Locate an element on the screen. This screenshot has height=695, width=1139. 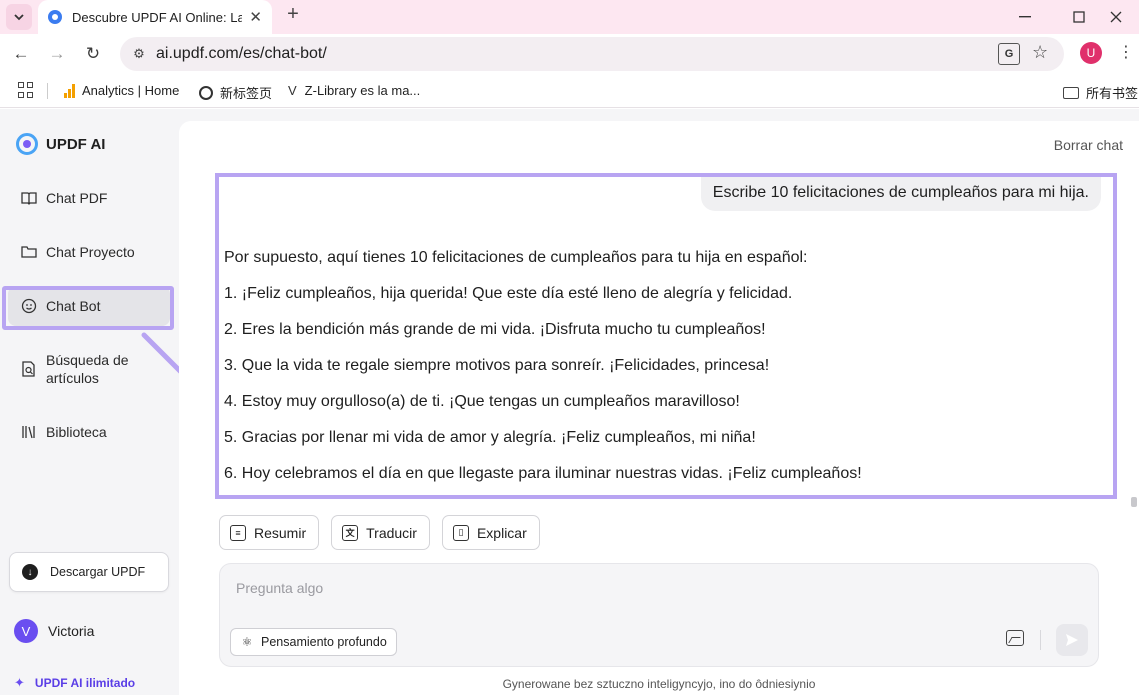
browser-menu-icon: ⋮ is located at coordinates (1126, 52).